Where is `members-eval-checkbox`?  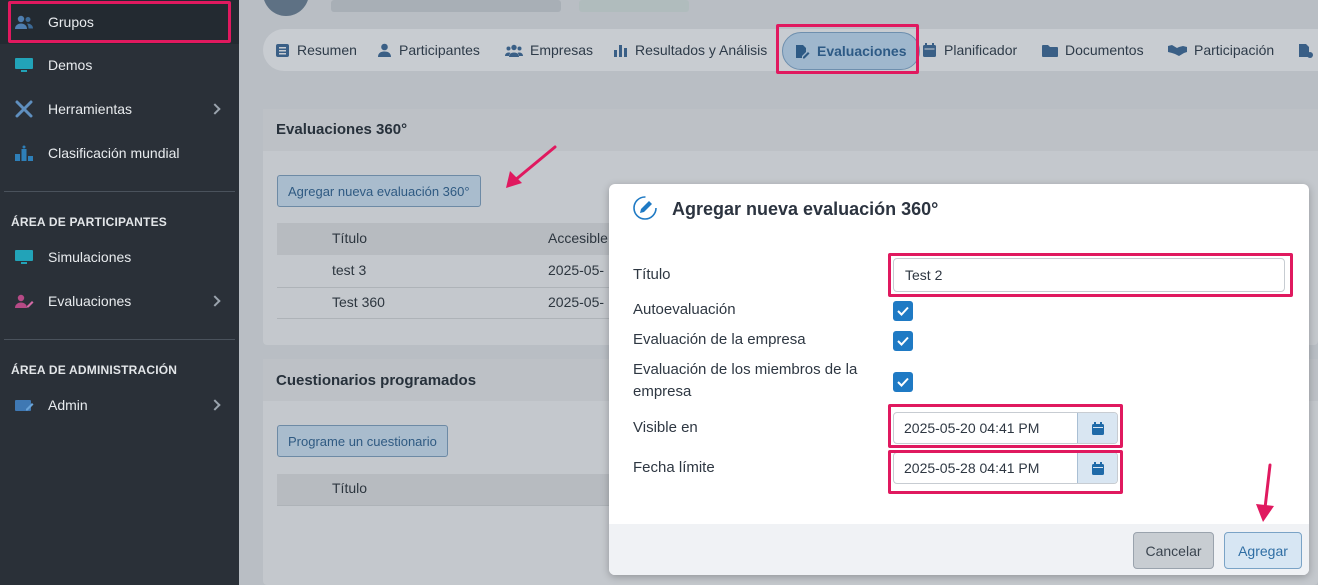 members-eval-checkbox is located at coordinates (903, 382).